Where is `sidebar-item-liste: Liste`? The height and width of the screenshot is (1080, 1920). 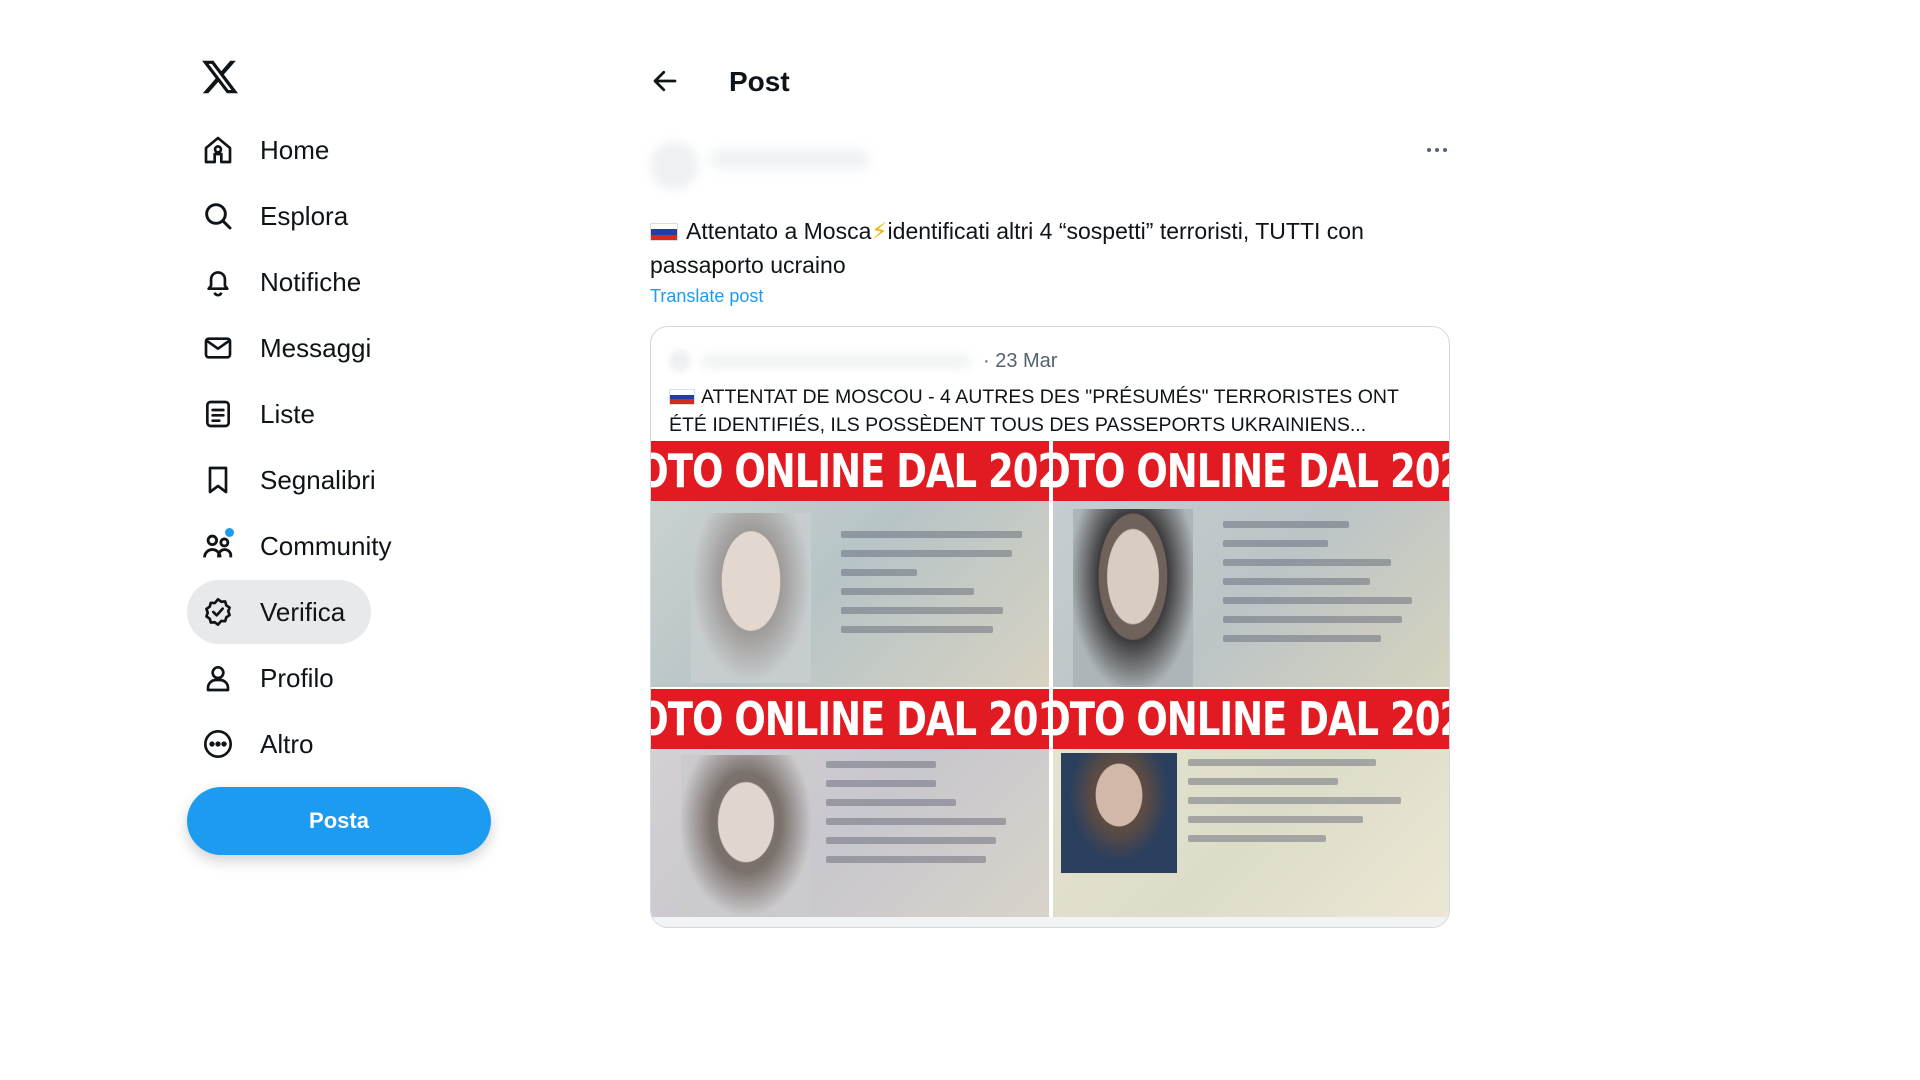
sidebar-item-liste: Liste is located at coordinates (264, 414).